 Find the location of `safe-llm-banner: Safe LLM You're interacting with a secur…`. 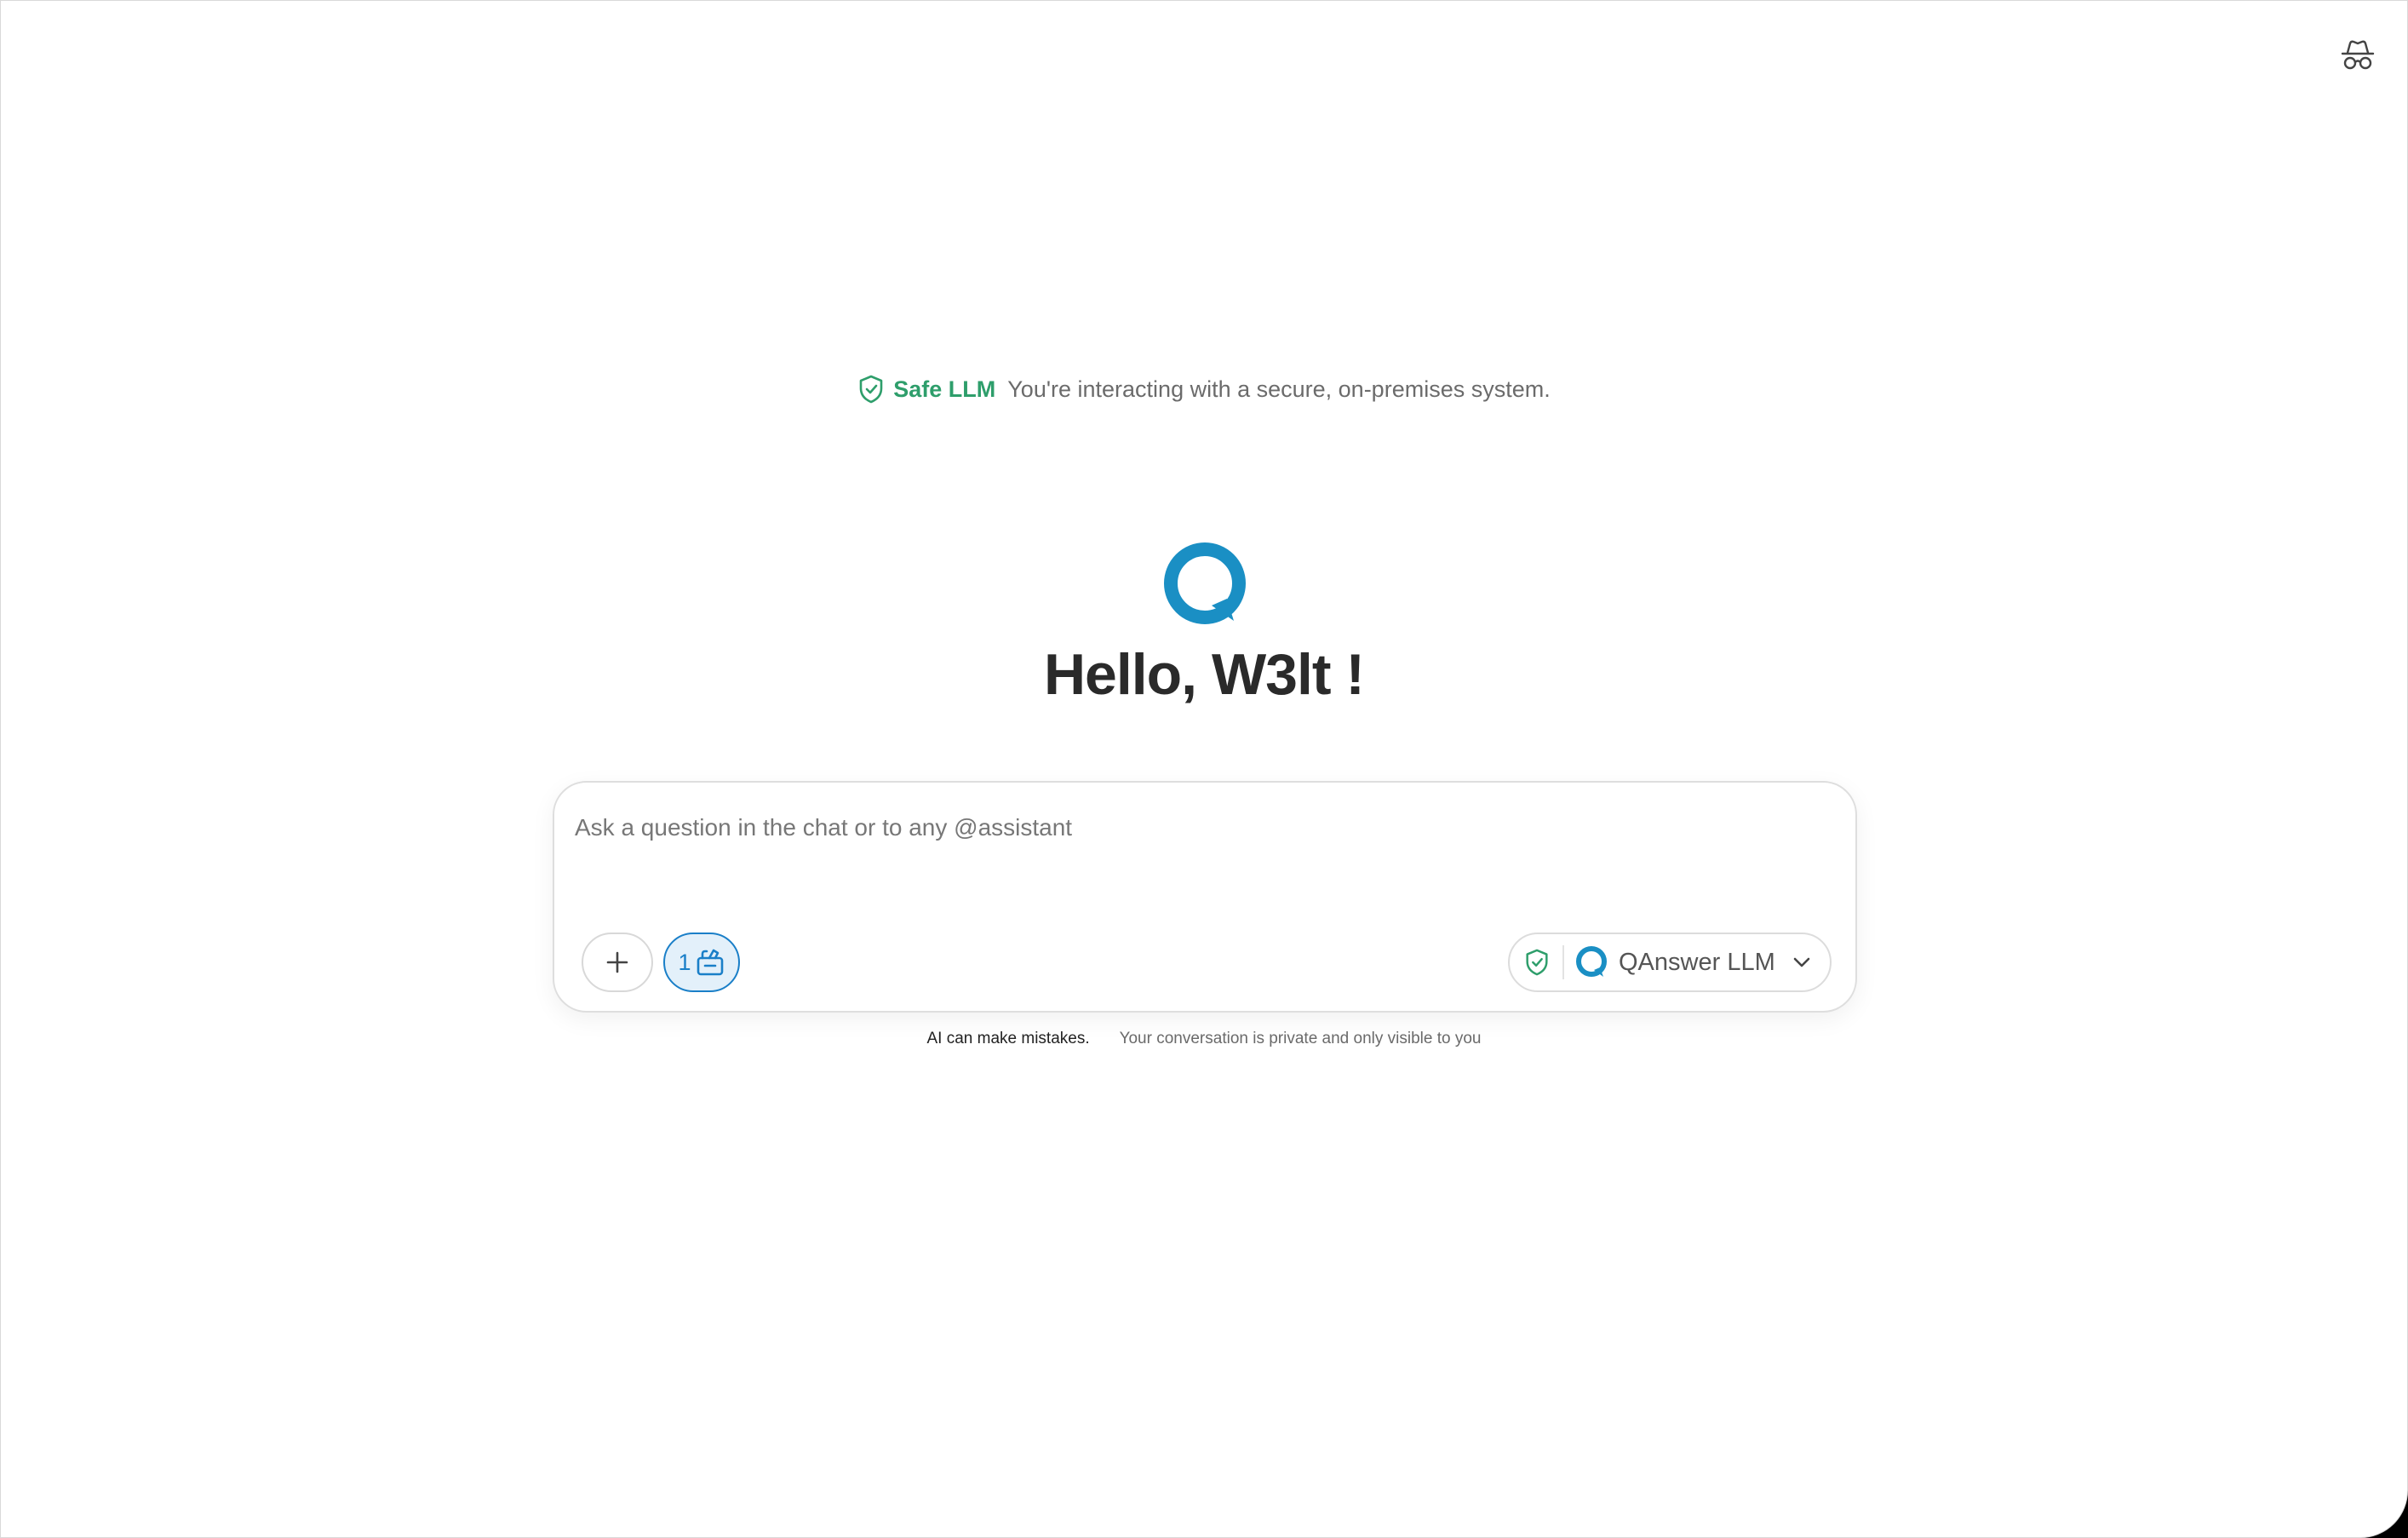

safe-llm-banner: Safe LLM You're interacting with a secur… is located at coordinates (1204, 389).